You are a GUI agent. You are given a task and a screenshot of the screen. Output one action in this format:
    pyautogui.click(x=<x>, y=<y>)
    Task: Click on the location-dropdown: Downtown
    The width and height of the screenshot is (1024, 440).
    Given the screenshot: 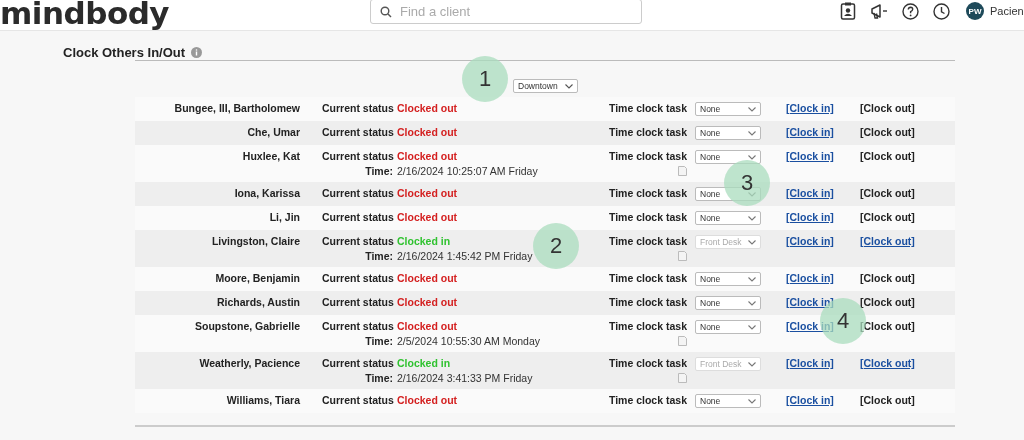 What is the action you would take?
    pyautogui.click(x=545, y=86)
    